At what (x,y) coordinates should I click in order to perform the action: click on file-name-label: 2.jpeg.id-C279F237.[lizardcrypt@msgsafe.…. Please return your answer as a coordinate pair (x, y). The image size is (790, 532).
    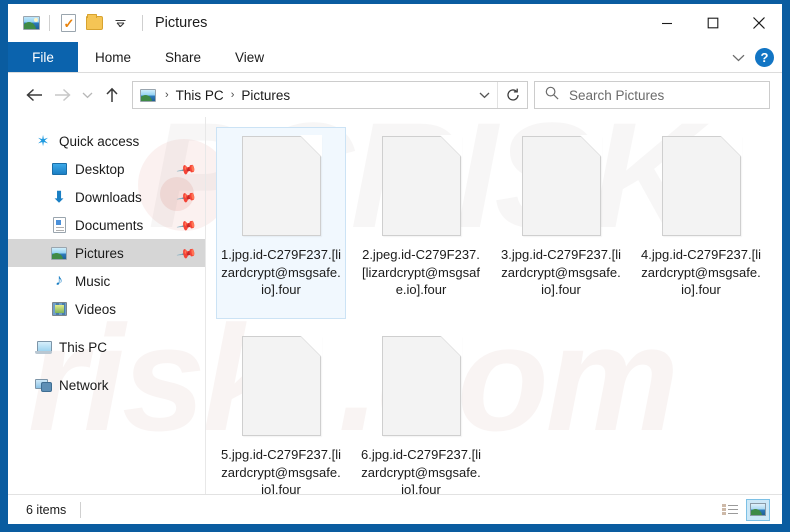
    Looking at the image, I should click on (421, 272).